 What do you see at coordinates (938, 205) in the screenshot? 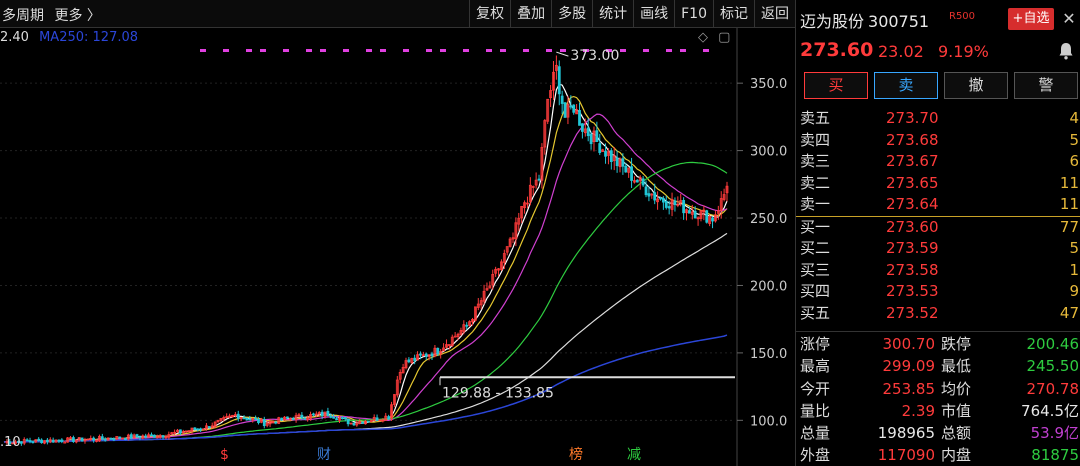
I see `ask-row: 卖一 273.64 11` at bounding box center [938, 205].